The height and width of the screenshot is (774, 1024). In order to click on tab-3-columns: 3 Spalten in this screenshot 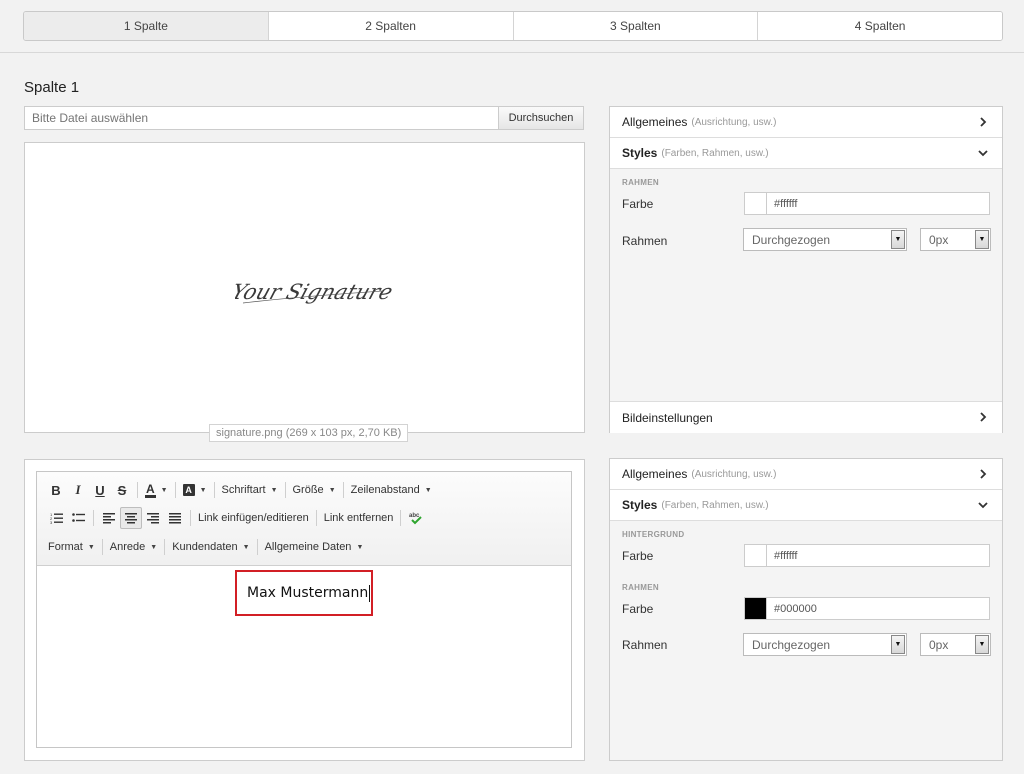, I will do `click(635, 26)`.